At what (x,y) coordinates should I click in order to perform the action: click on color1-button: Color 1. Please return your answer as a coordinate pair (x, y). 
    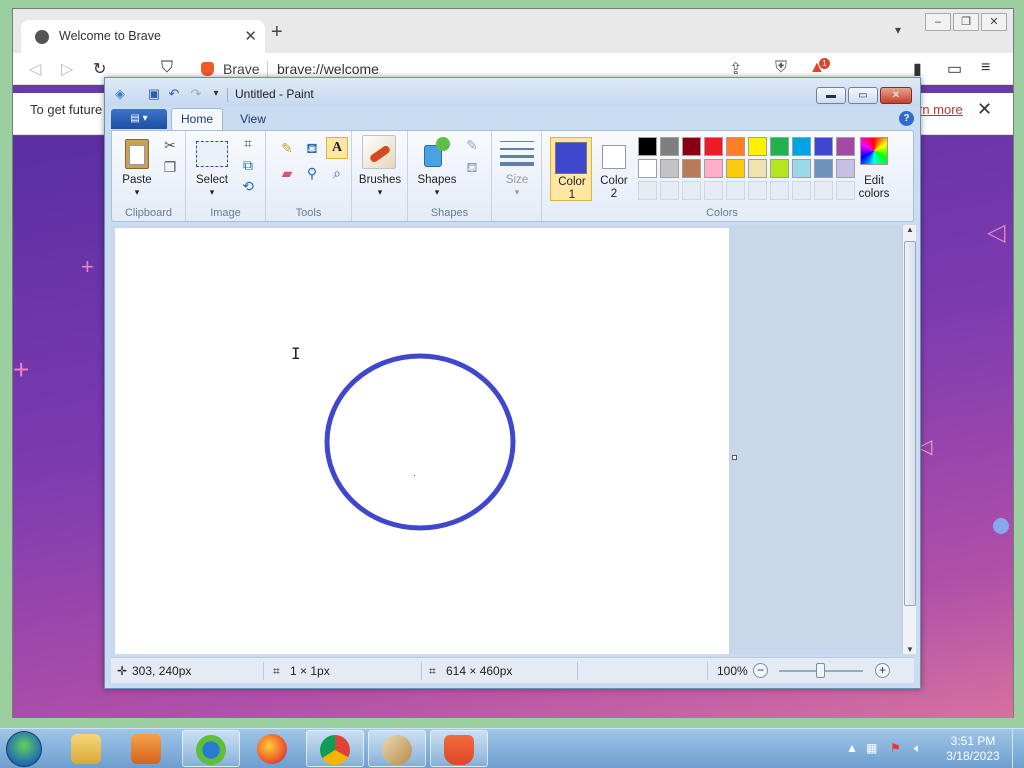
    Looking at the image, I should click on (571, 169).